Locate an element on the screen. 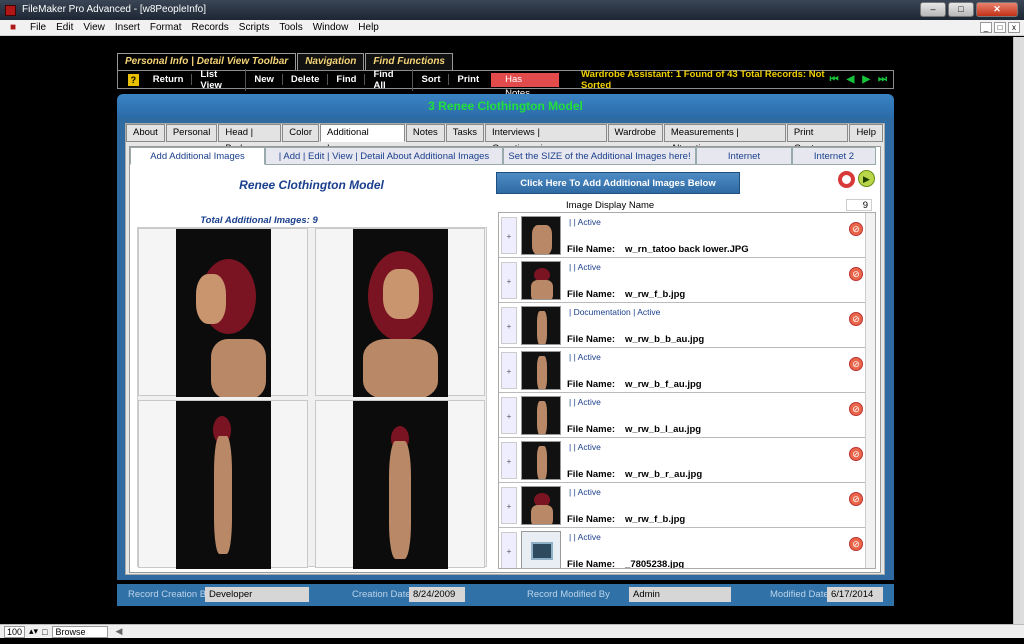 The height and width of the screenshot is (644, 1024). find-button: Find is located at coordinates (347, 79).